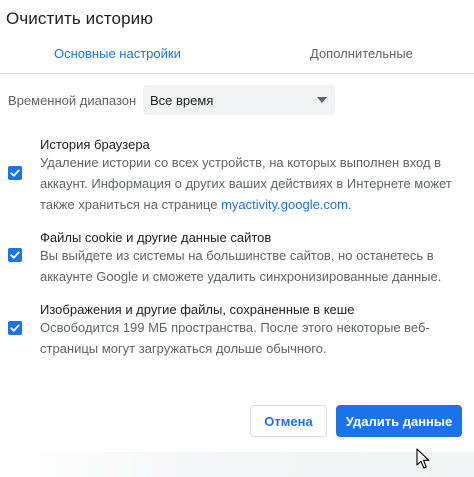 The width and height of the screenshot is (474, 477). I want to click on tab-advanced-settings: Дополнительные, so click(361, 53).